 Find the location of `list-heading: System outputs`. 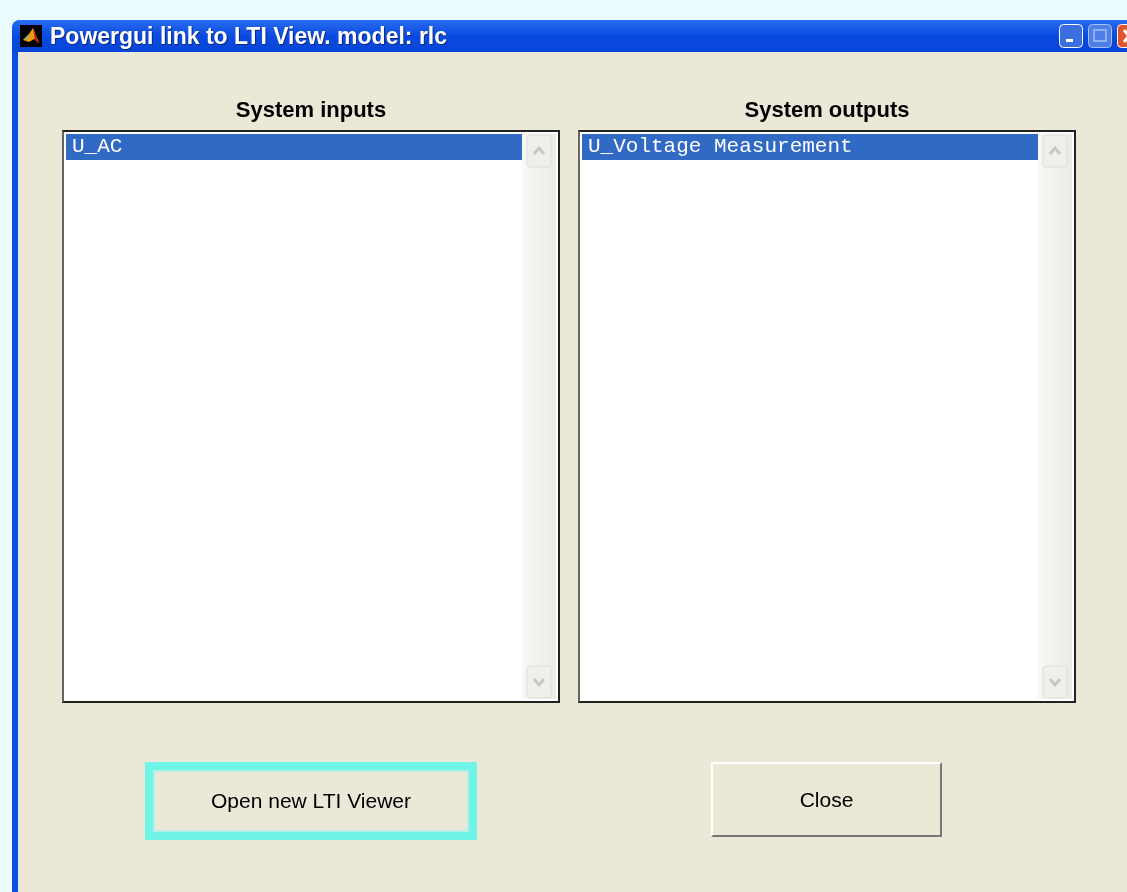

list-heading: System outputs is located at coordinates (827, 110).